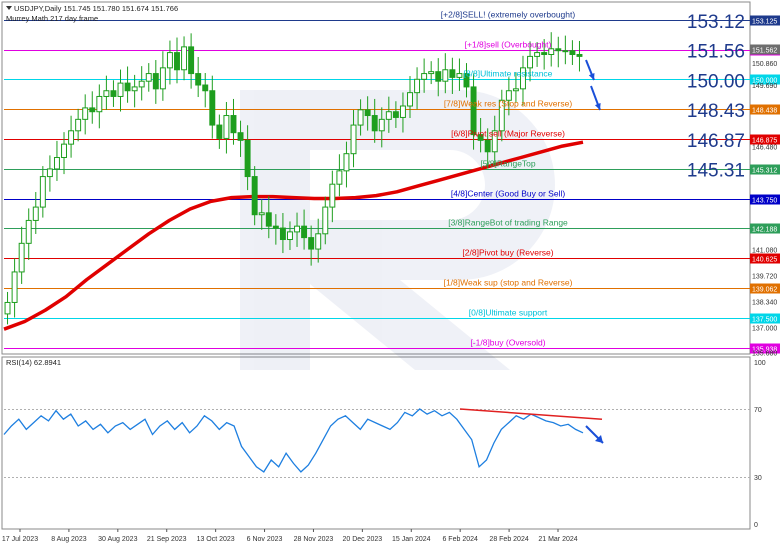  Describe the element at coordinates (764, 276) in the screenshot. I see `y-tick-label: 139.720` at that location.